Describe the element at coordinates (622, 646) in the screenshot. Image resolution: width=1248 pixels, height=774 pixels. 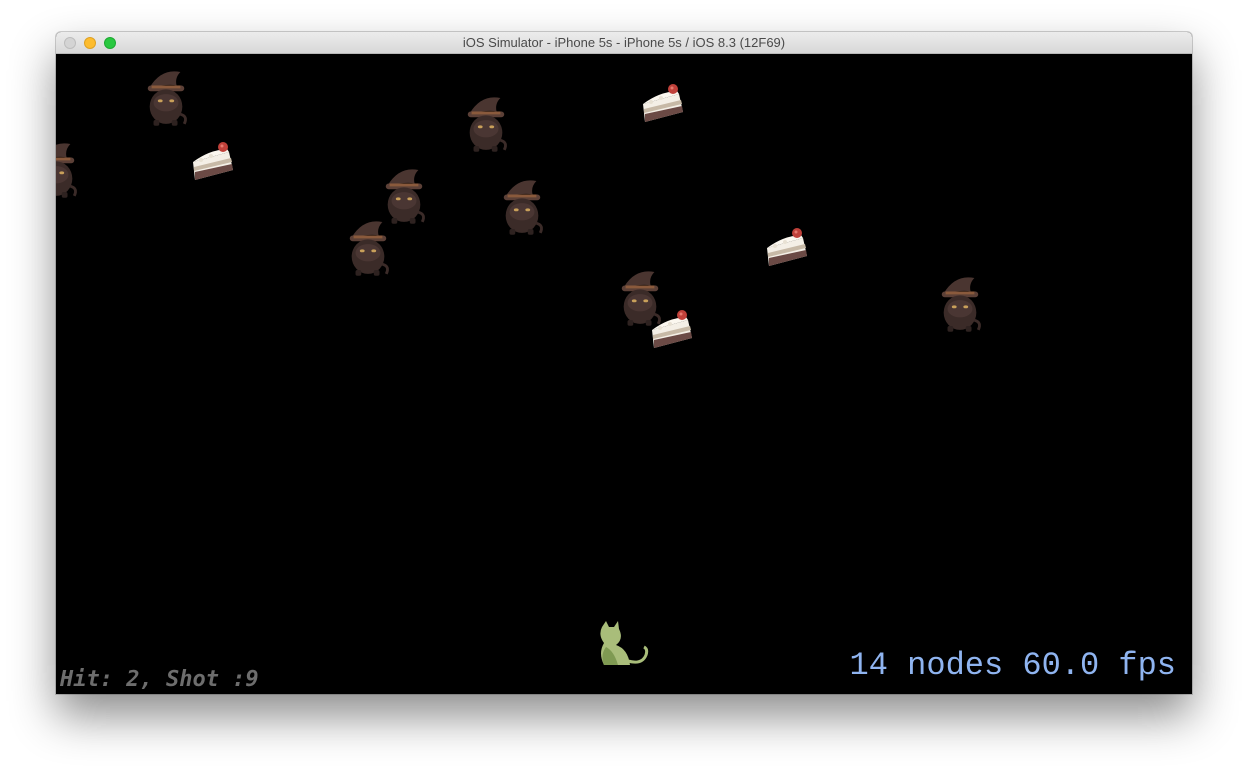
I see `green-cat-icon` at that location.